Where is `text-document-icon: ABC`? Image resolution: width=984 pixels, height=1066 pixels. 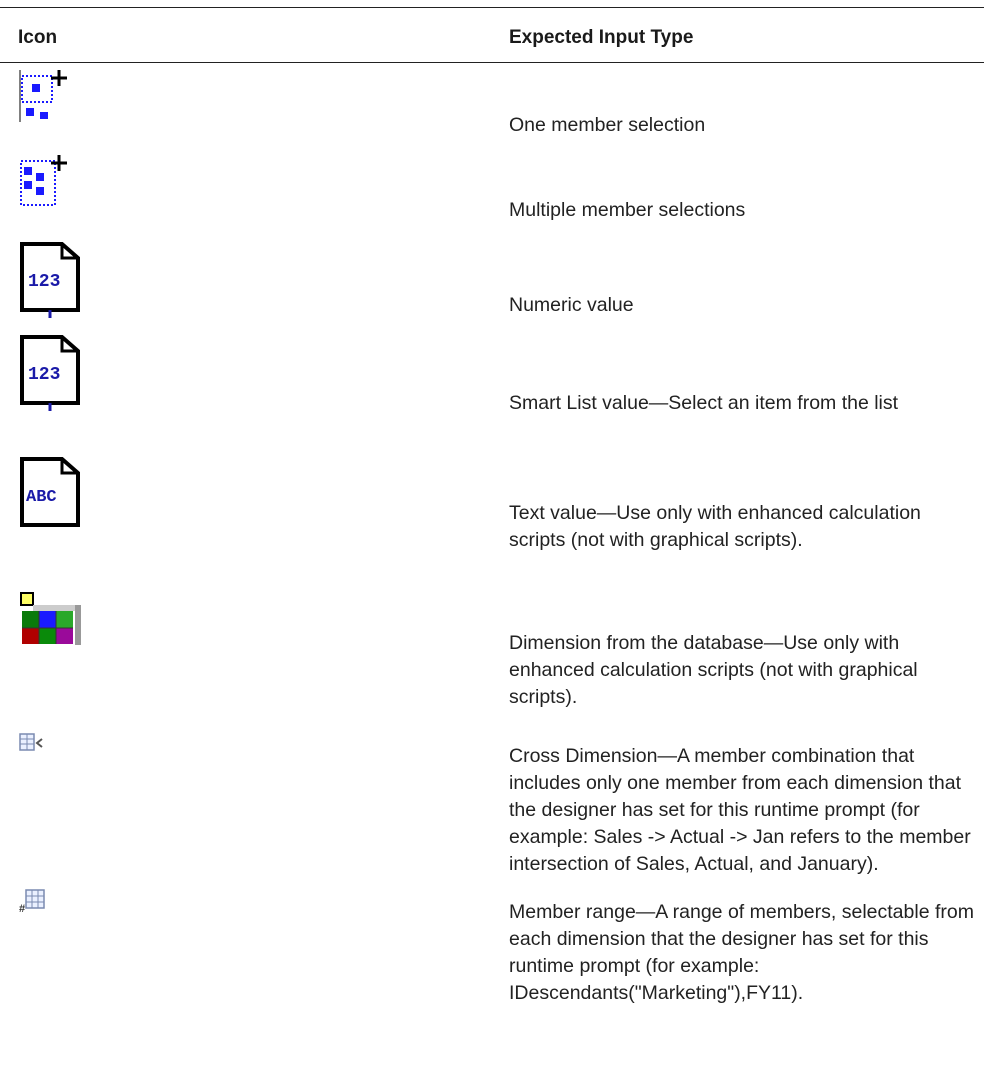 text-document-icon: ABC is located at coordinates (53, 495).